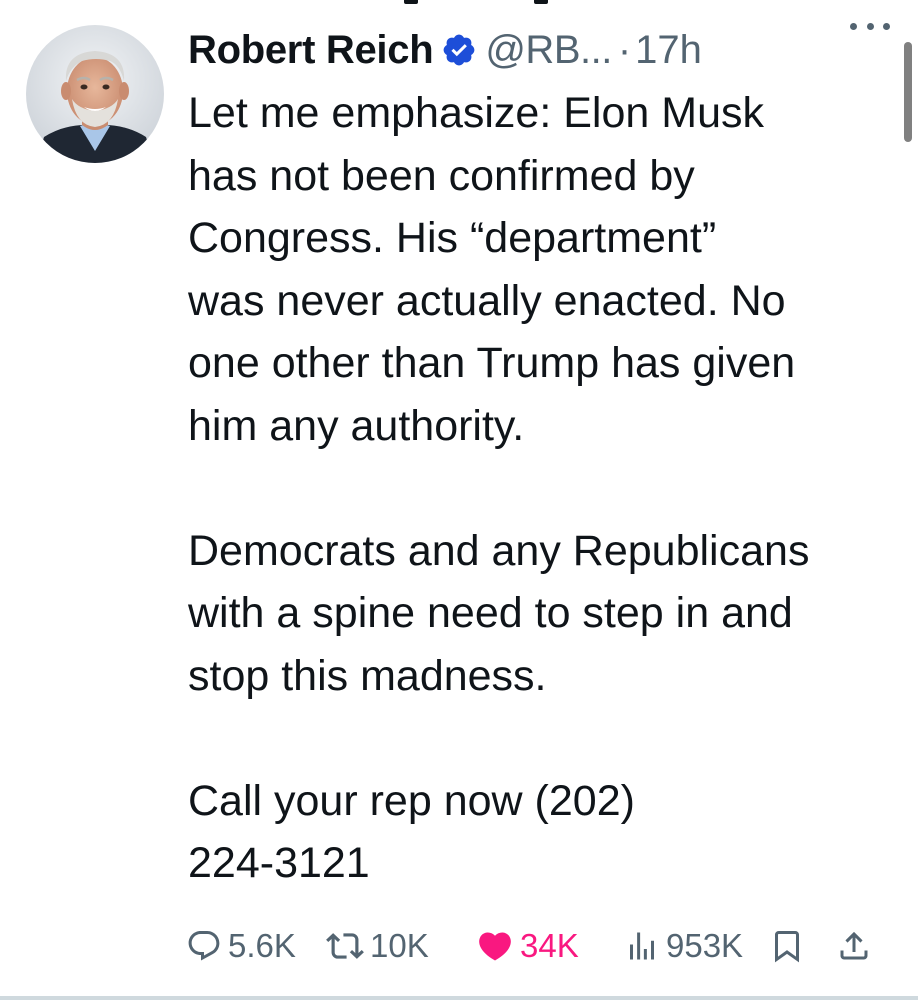  I want to click on share-button, so click(854, 946).